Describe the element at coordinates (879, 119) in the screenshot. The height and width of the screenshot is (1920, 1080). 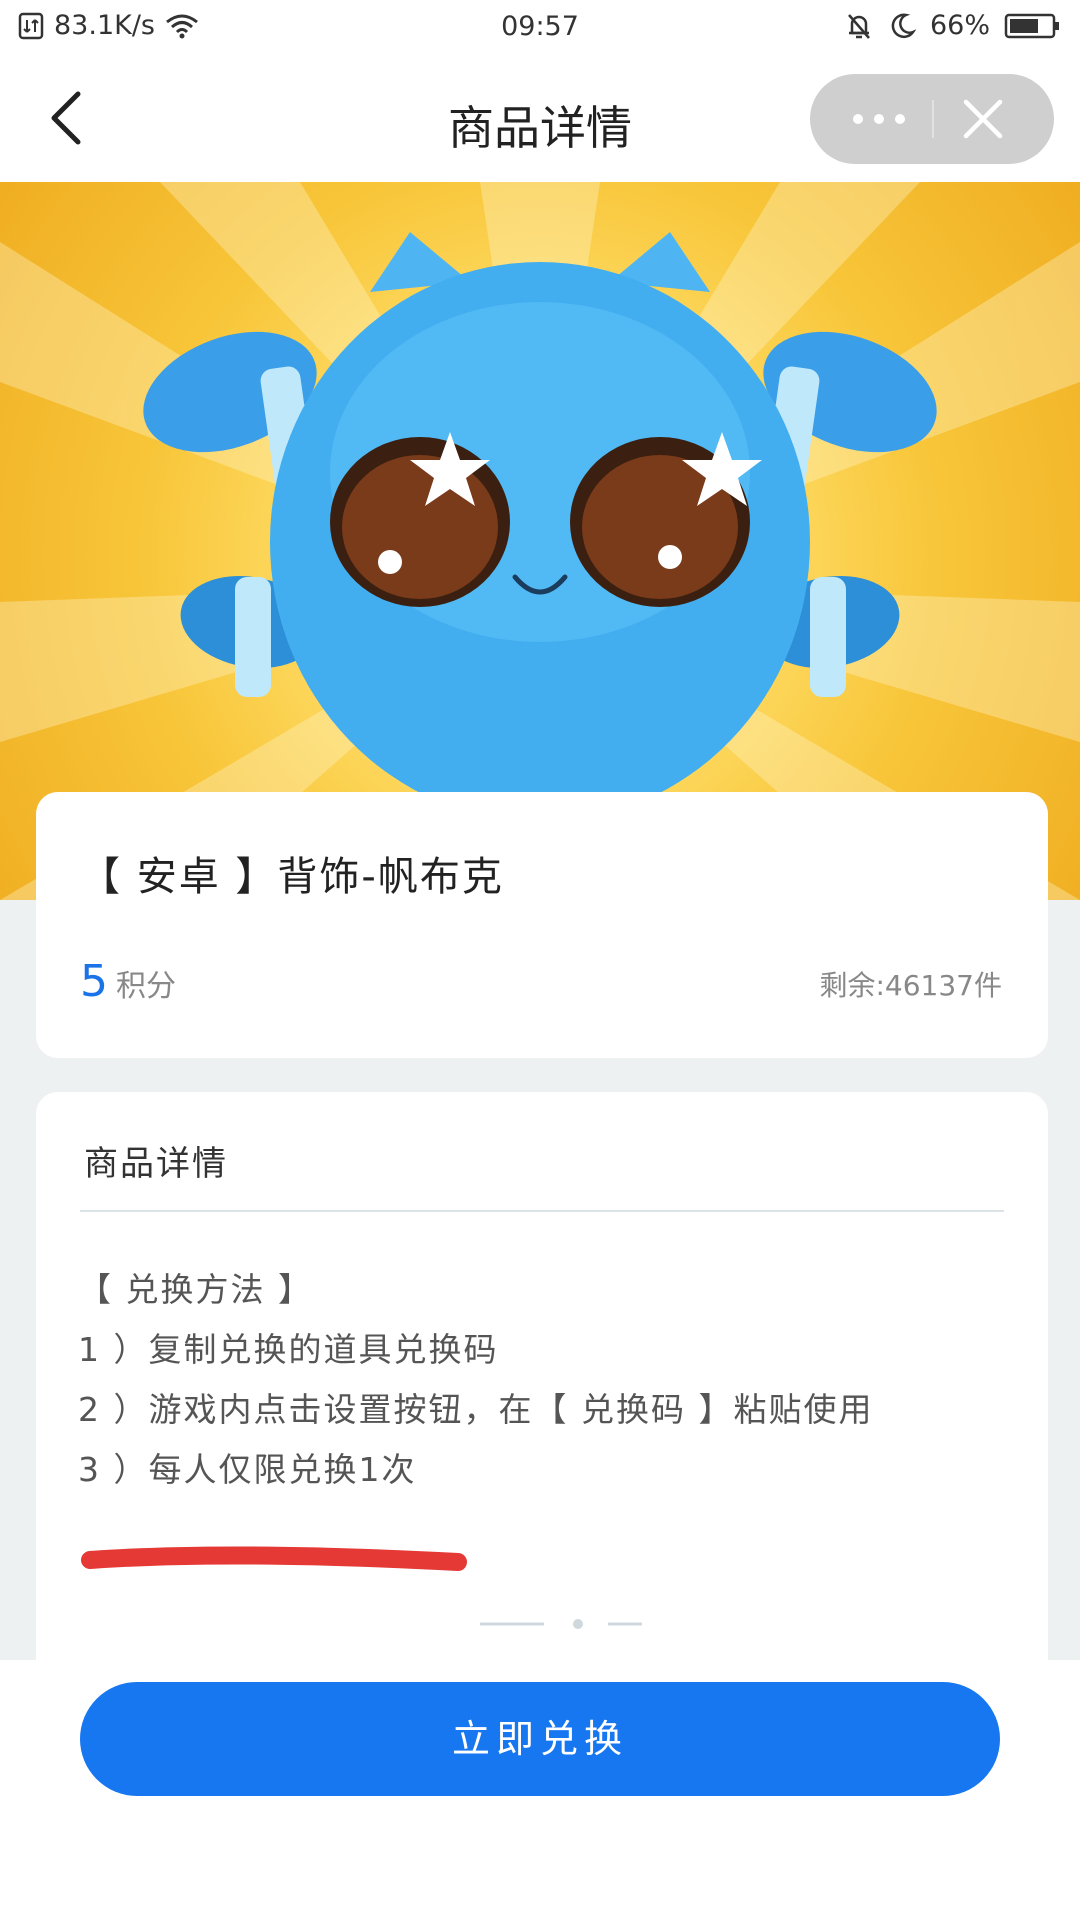
I see `more-dots-icon` at that location.